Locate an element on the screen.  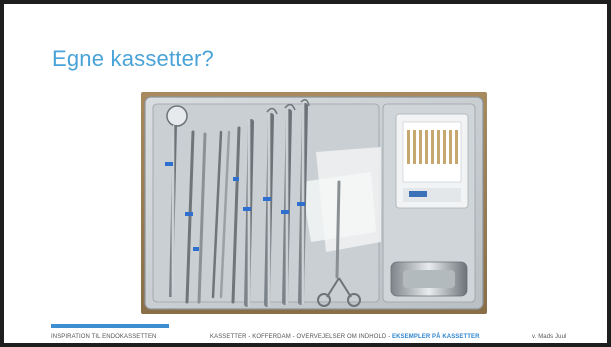
footer-left-text: INSPIRATION TIL ENDOKASSETTEN is located at coordinates (104, 337).